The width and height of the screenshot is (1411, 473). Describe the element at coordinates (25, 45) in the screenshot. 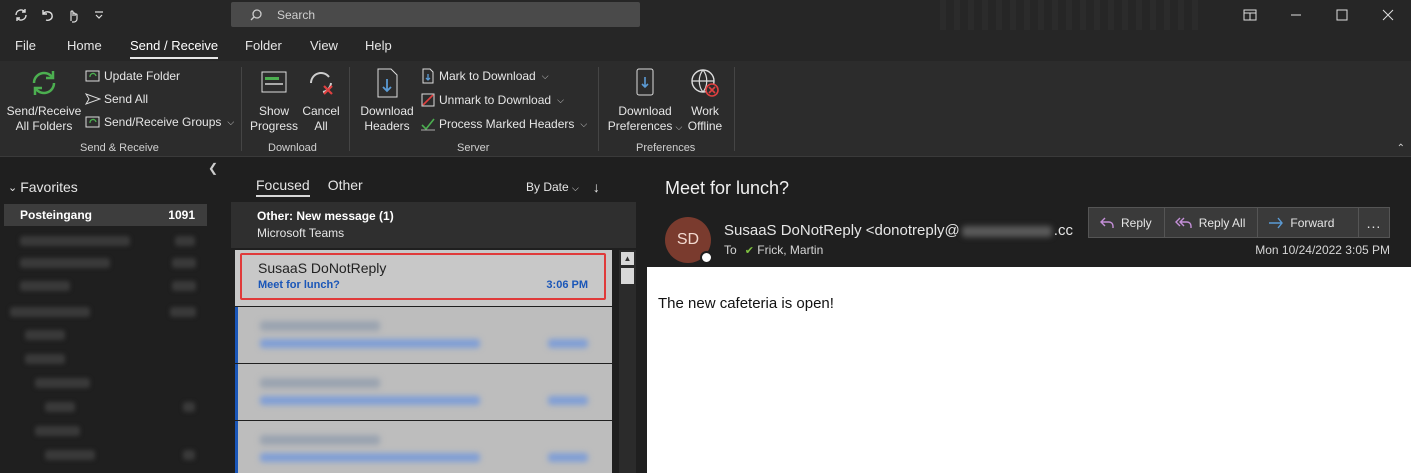

I see `tab-file: File` at that location.